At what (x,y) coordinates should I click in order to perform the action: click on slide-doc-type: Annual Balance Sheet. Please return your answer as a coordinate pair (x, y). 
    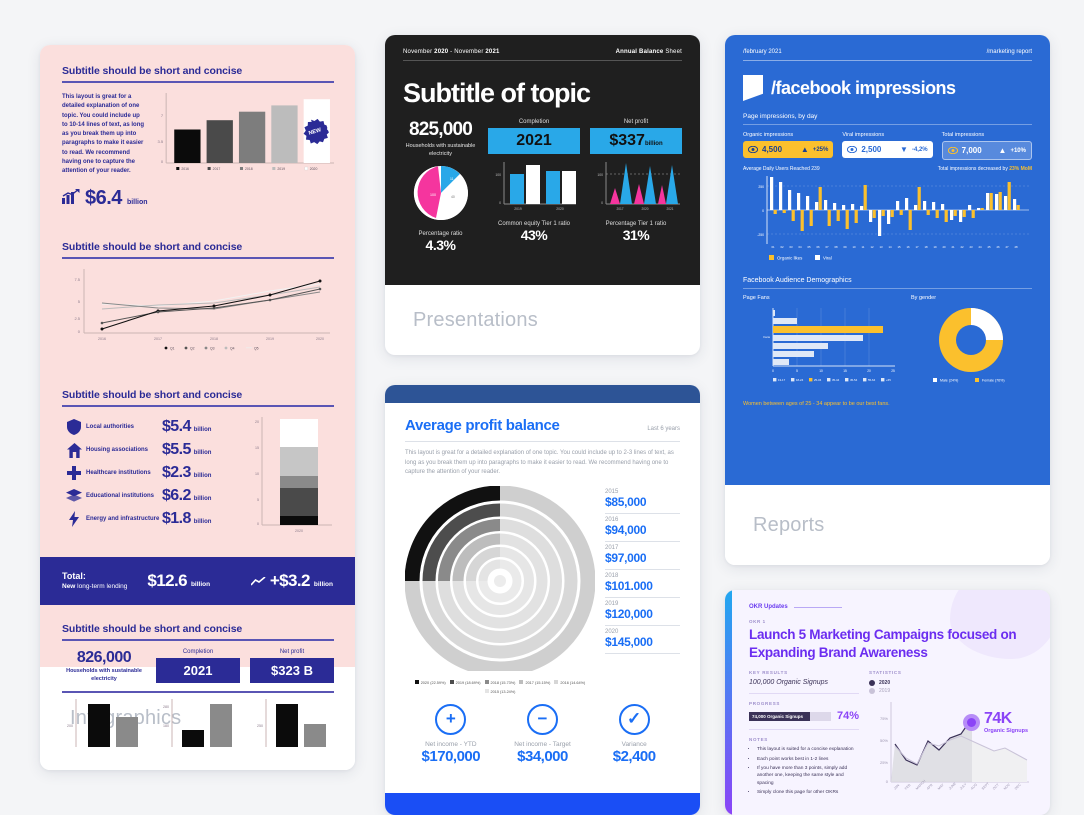
    Looking at the image, I should click on (648, 52).